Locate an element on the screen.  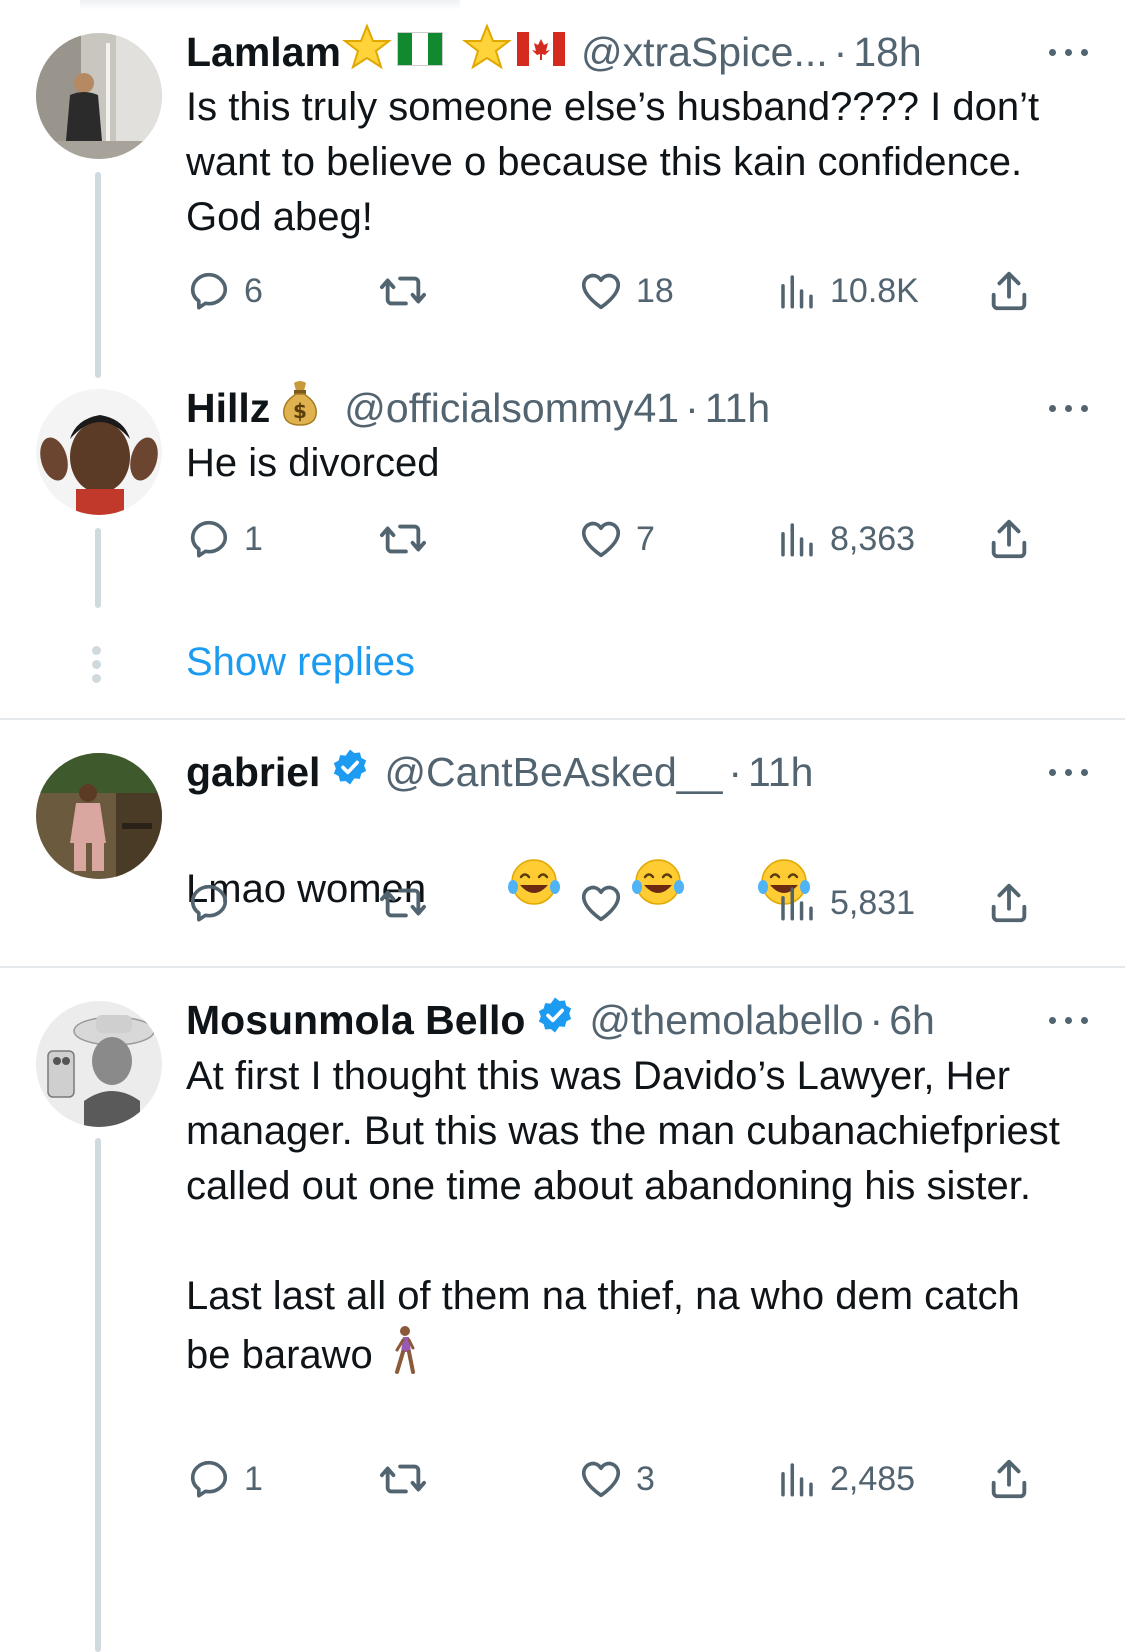
action-bar: 5,831 is located at coordinates (636, 903).